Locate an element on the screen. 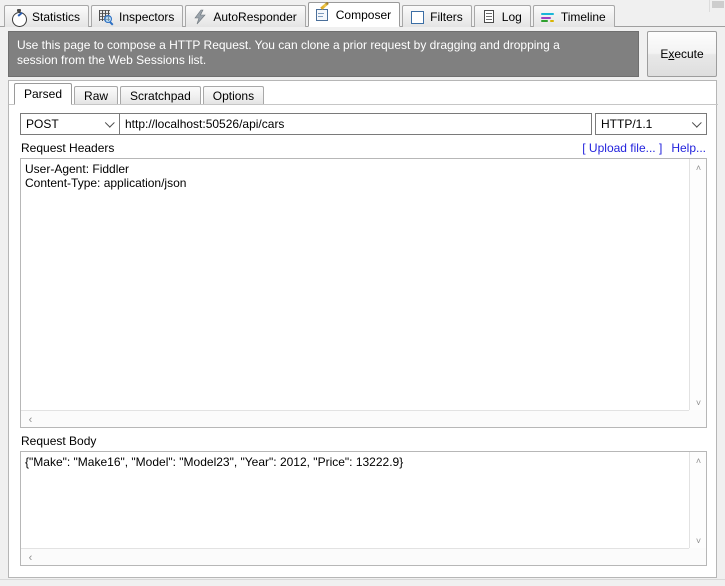 The image size is (725, 586). http-version-value: HTTP/1.1 is located at coordinates (627, 124).